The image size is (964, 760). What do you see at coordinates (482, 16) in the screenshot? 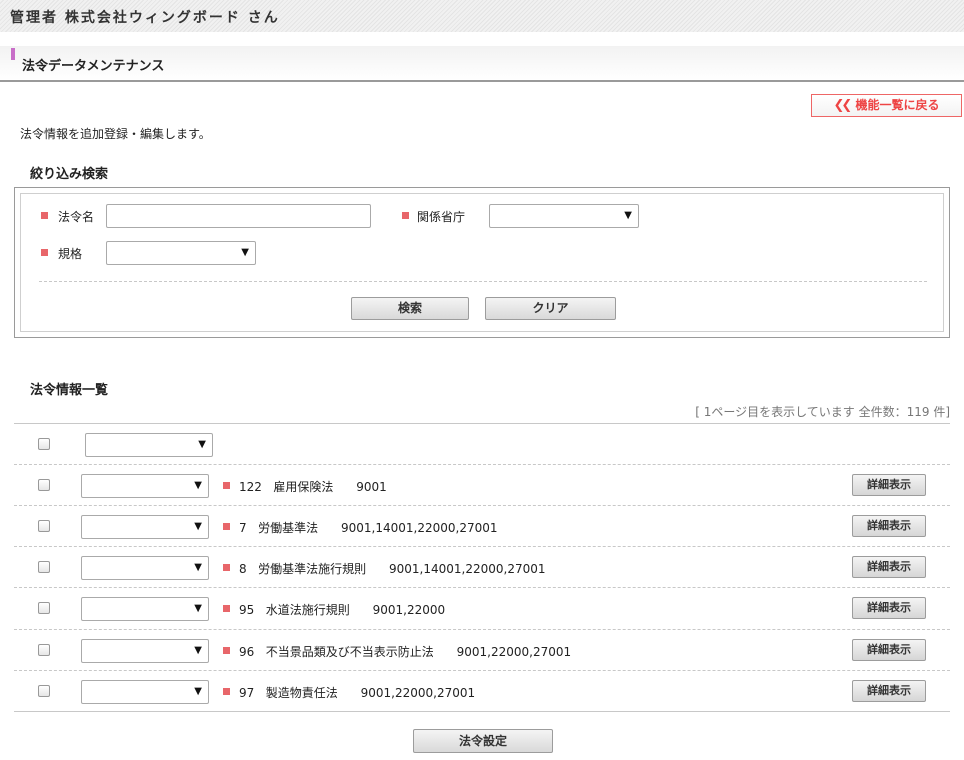
I see `admin-header-bar: 管理者 株式会社ウィングボード さん` at bounding box center [482, 16].